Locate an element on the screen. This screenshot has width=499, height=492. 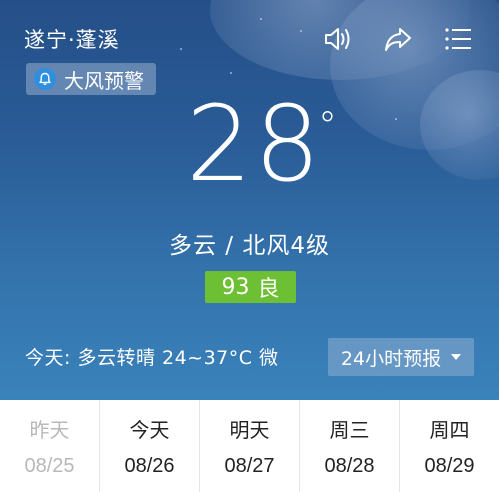
day-date: 08/25 is located at coordinates (49, 466).